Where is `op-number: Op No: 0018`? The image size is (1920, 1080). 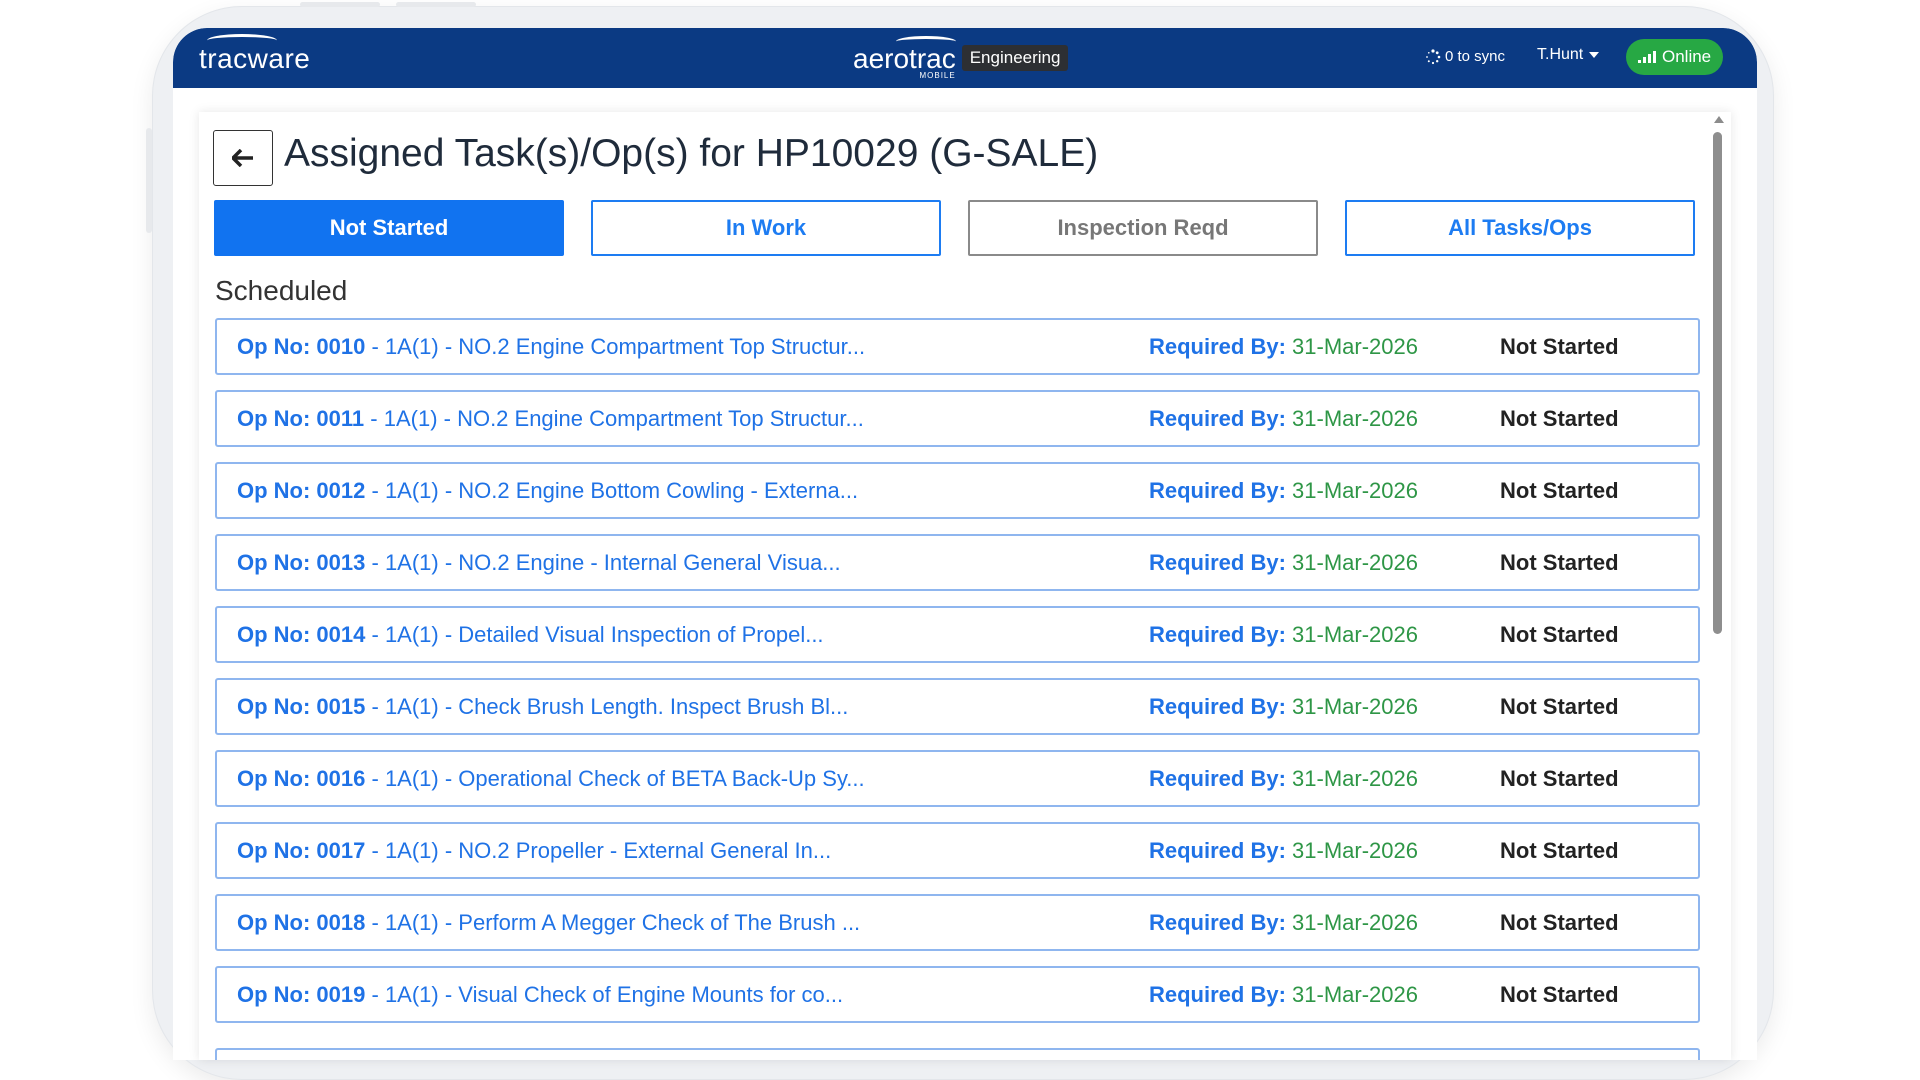 op-number: Op No: 0018 is located at coordinates (301, 922).